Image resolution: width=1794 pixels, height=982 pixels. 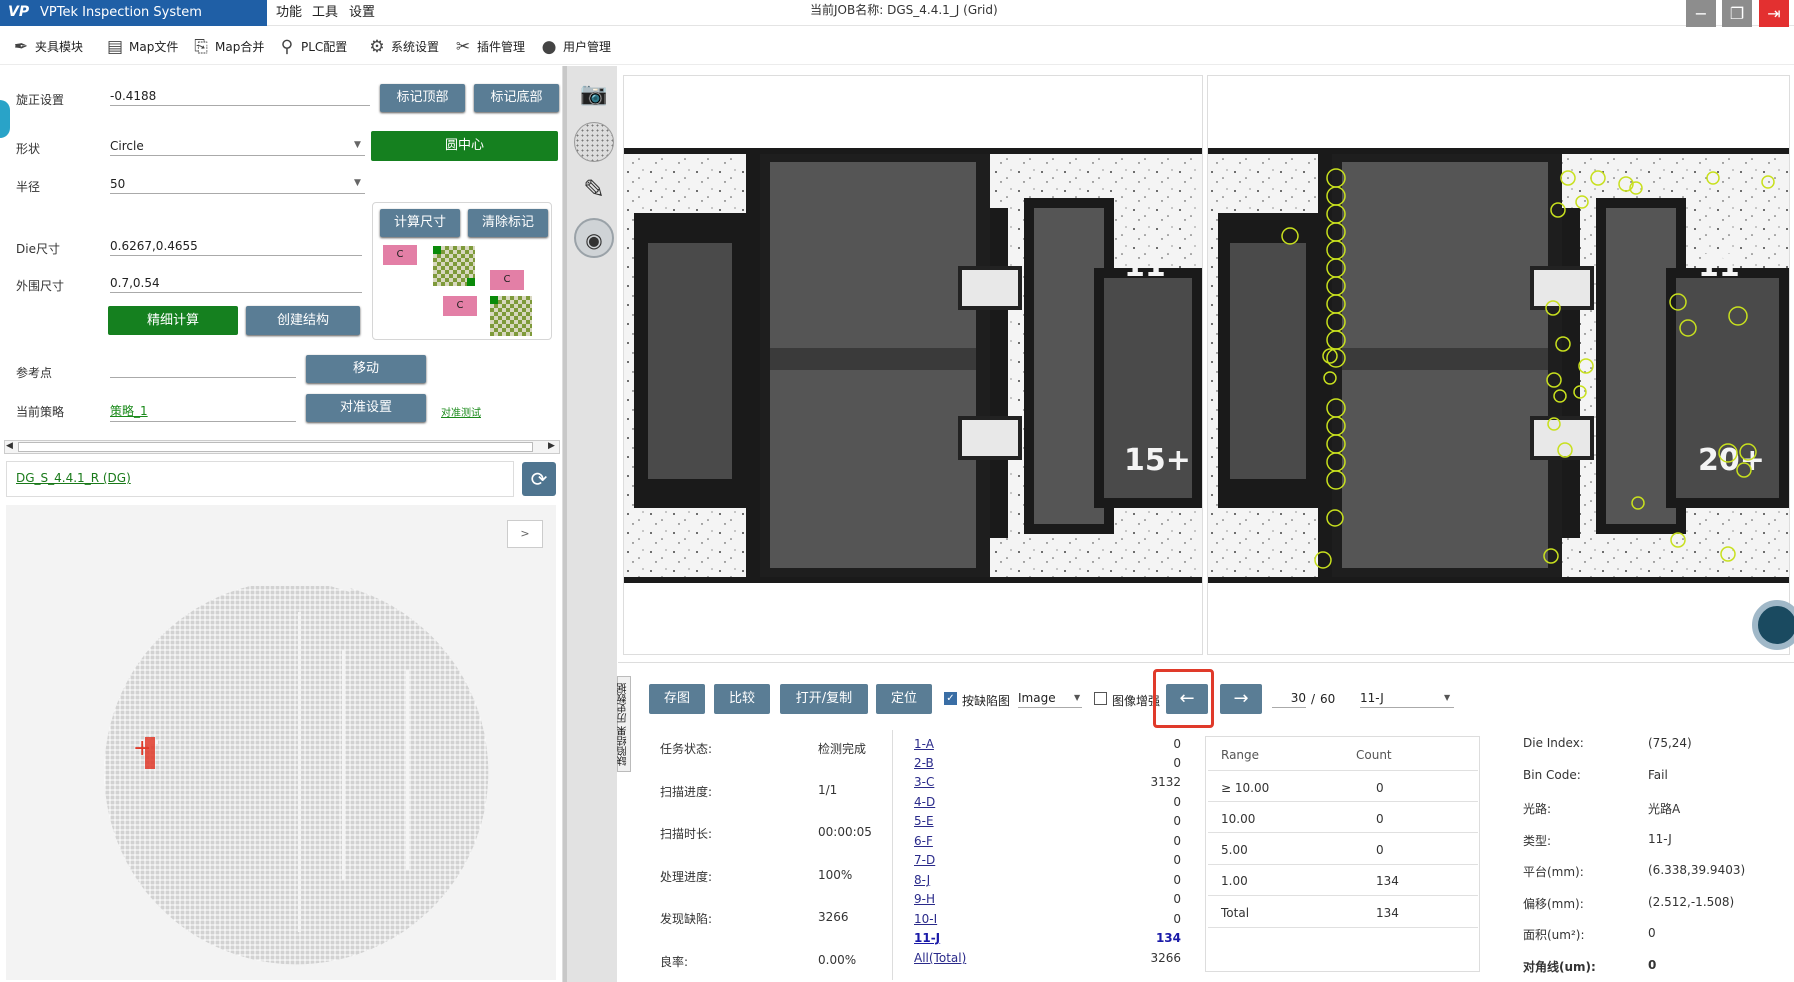 I want to click on exit-icon: ⇥, so click(x=1774, y=15).